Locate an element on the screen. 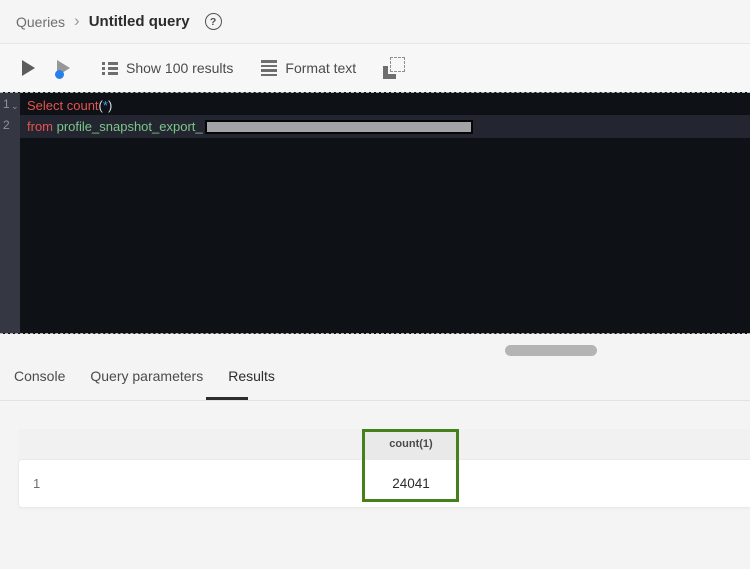  help-icon: ? is located at coordinates (213, 21).